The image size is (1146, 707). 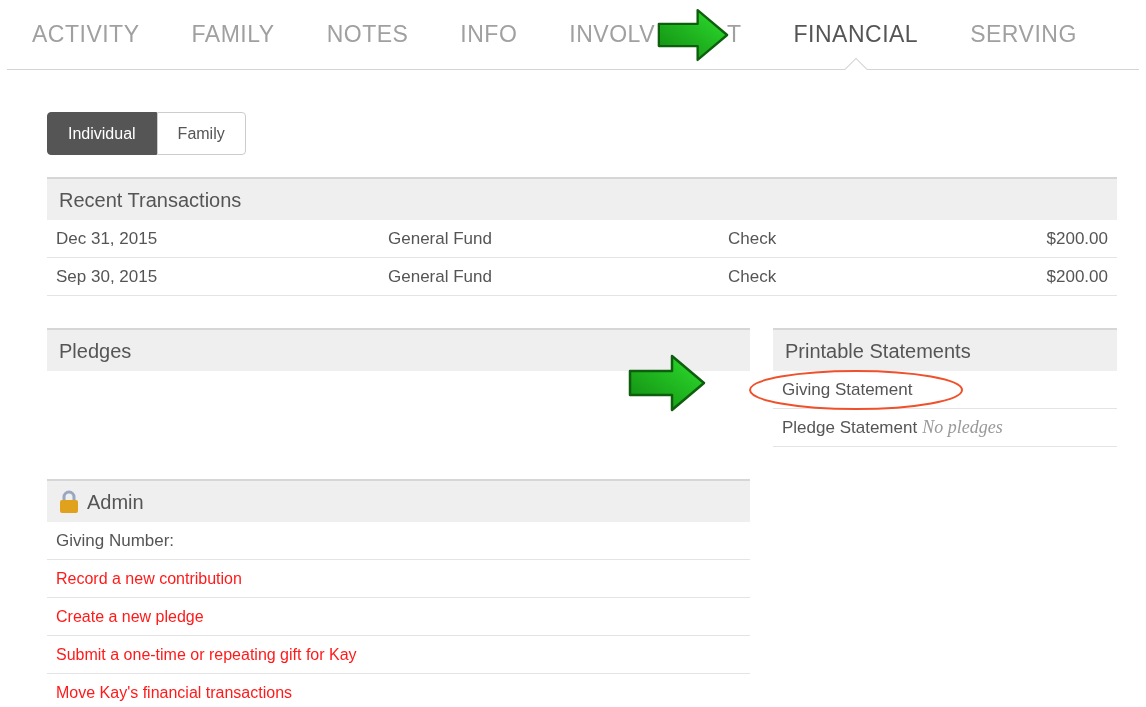 What do you see at coordinates (850, 427) in the screenshot?
I see `statement-link: Pledge Statement` at bounding box center [850, 427].